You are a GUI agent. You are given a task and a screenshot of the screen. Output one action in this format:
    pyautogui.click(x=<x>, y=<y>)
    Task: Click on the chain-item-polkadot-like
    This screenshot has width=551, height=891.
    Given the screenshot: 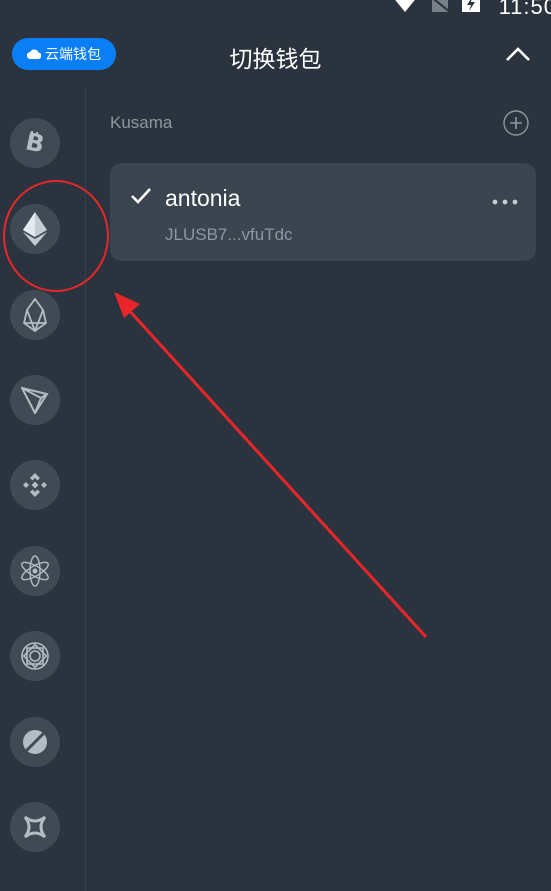 What is the action you would take?
    pyautogui.click(x=35, y=827)
    